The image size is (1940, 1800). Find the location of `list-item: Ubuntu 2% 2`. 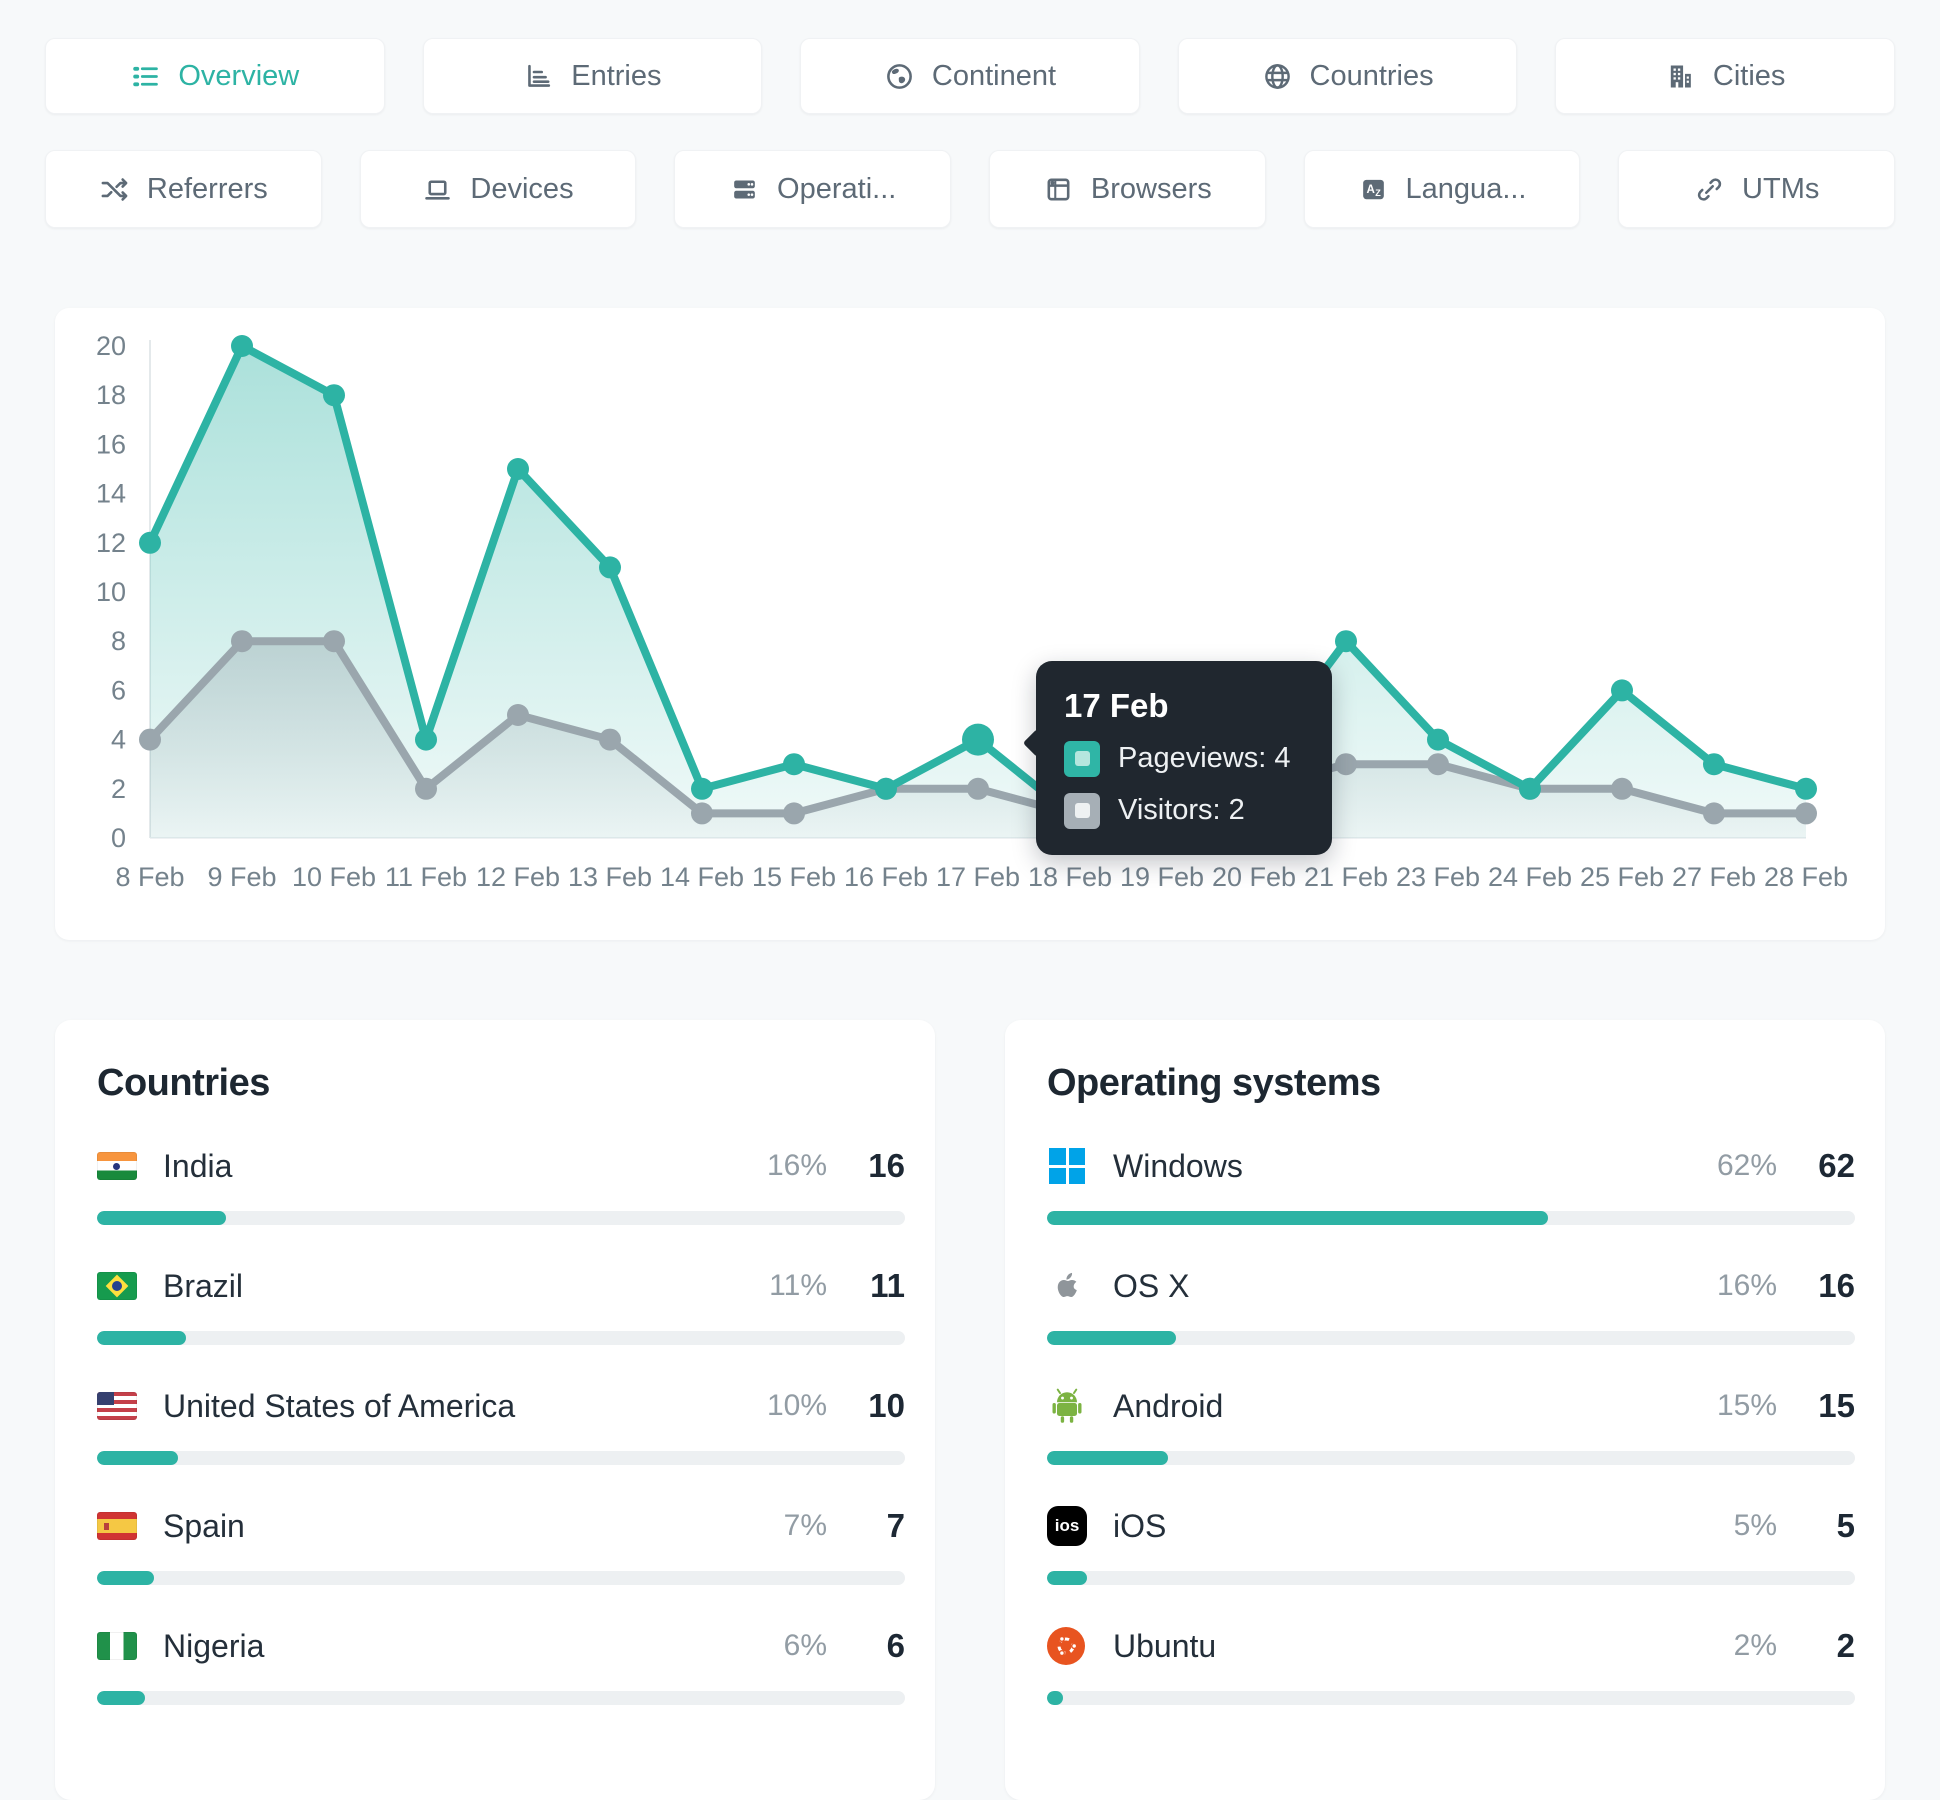

list-item: Ubuntu 2% 2 is located at coordinates (1451, 1664).